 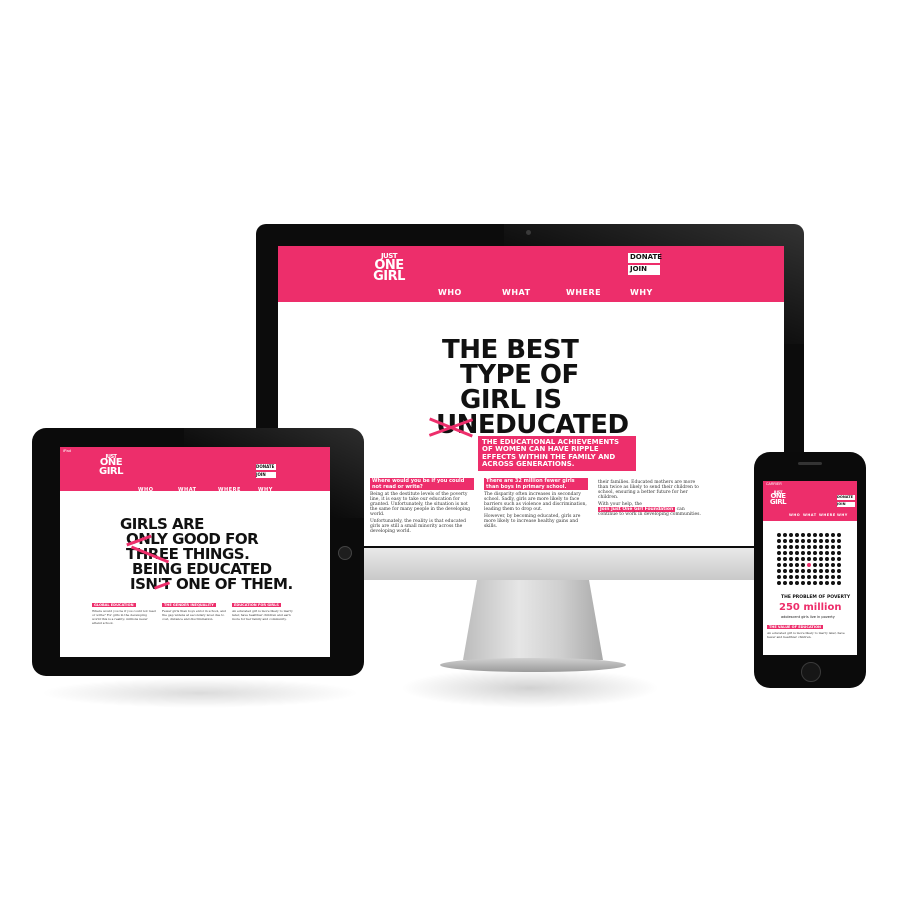 I want to click on tablet-home-button, so click(x=345, y=553).